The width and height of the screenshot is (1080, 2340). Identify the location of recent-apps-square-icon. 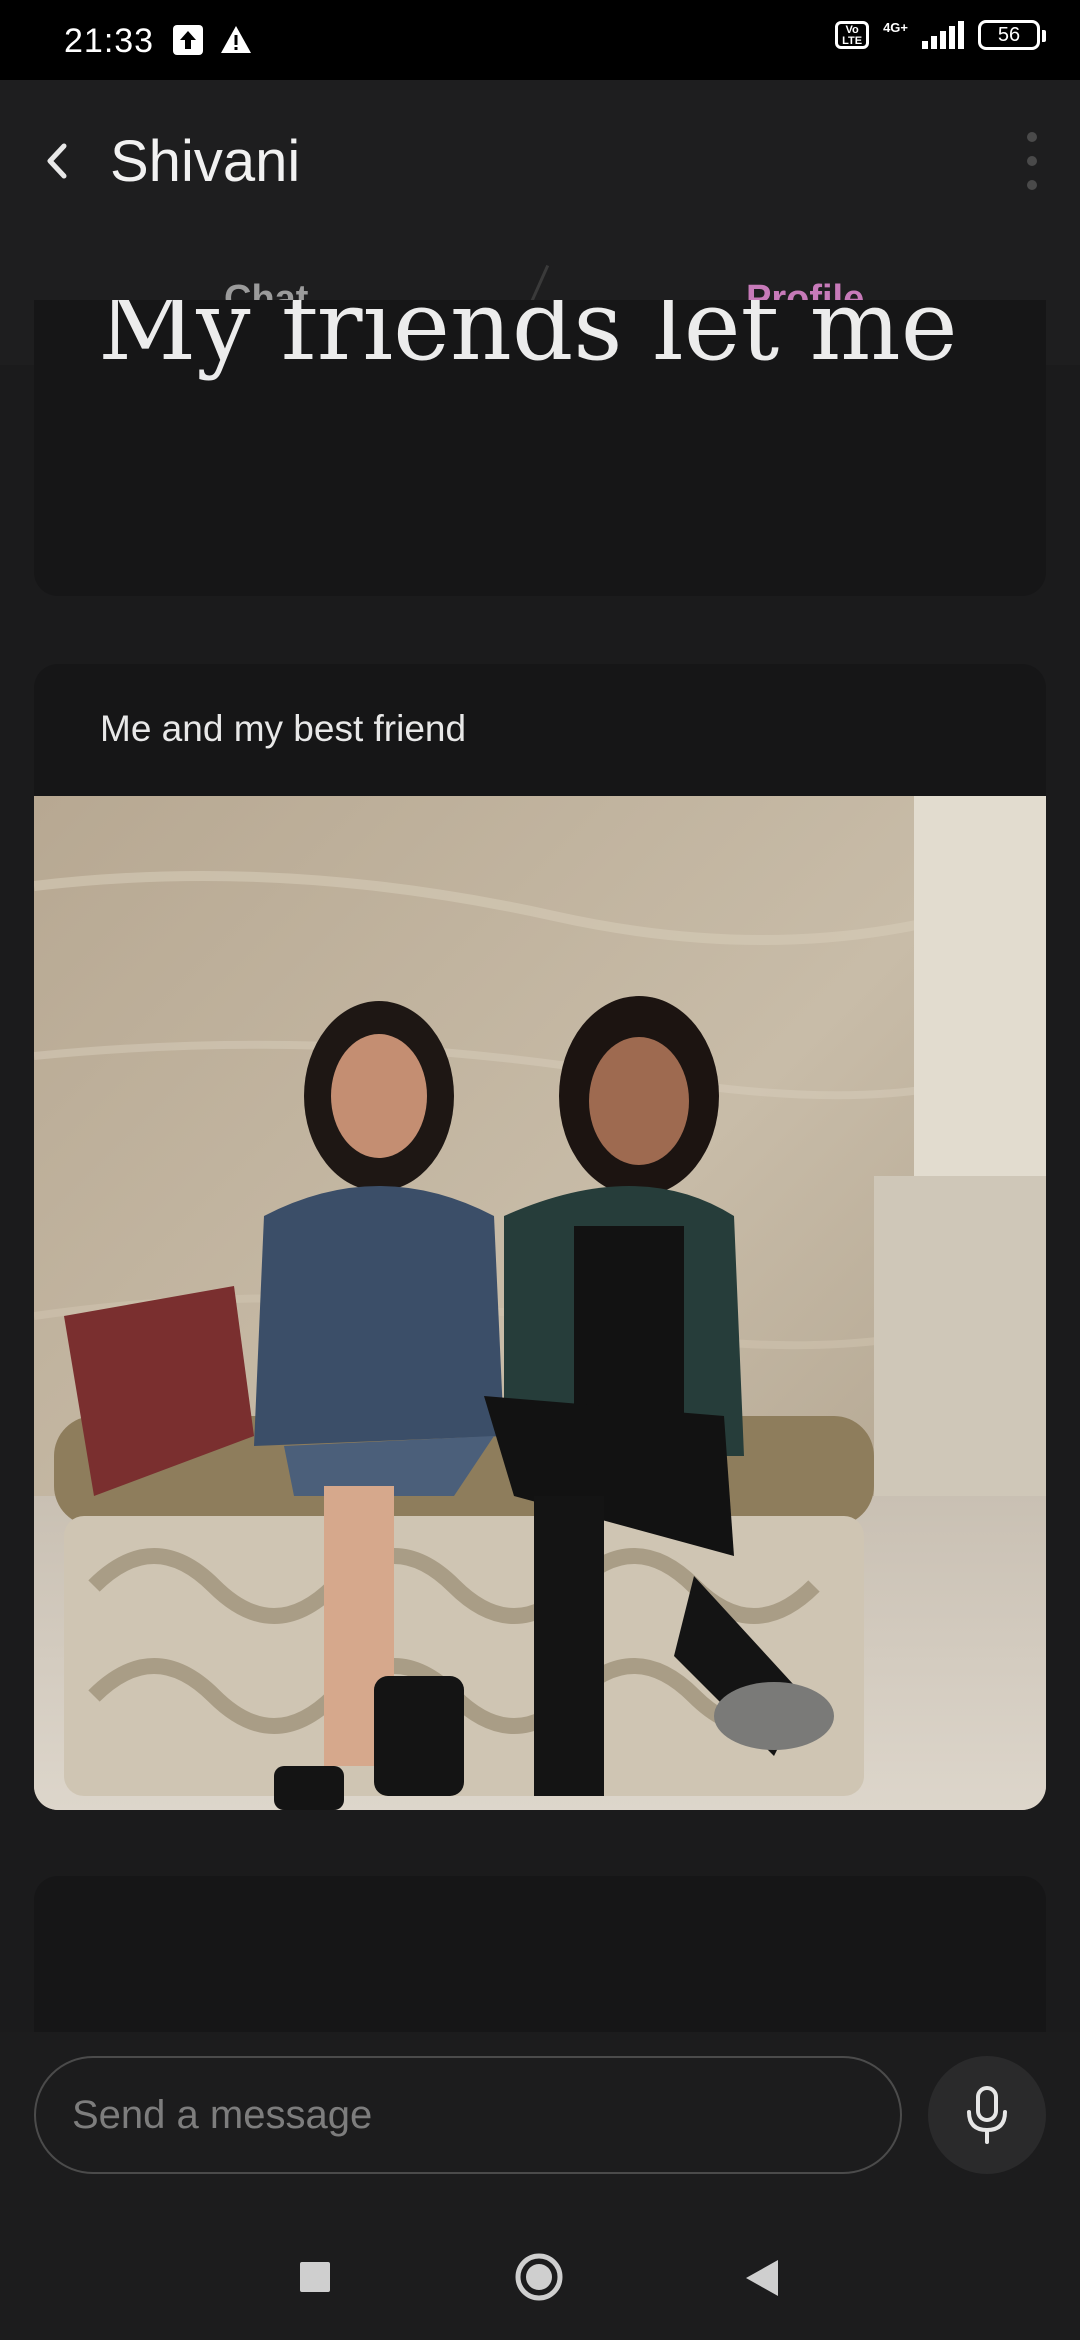
(315, 2277).